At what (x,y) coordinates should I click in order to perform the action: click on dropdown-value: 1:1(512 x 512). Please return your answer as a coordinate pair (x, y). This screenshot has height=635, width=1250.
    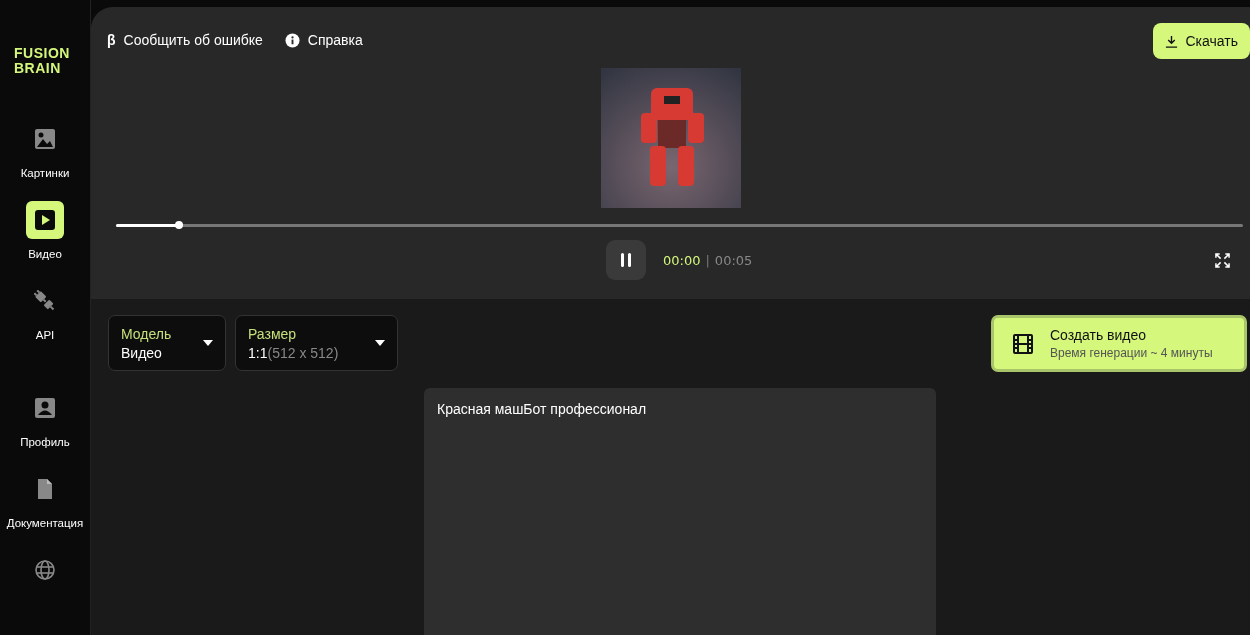
    Looking at the image, I should click on (293, 352).